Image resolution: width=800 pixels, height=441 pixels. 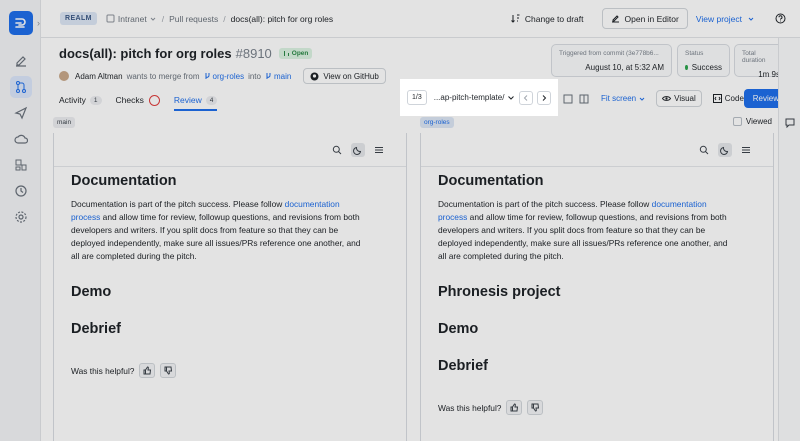 I want to click on open-in-editor-button: Open in Editor, so click(x=644, y=18).